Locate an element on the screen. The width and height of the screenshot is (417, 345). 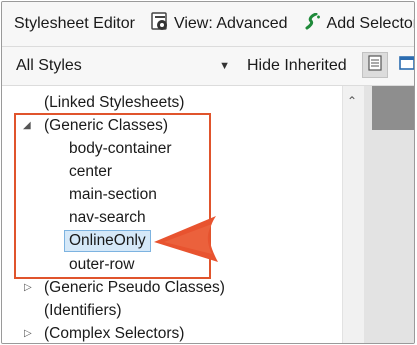
hide-inherited-button: Hide Inherited is located at coordinates (297, 66).